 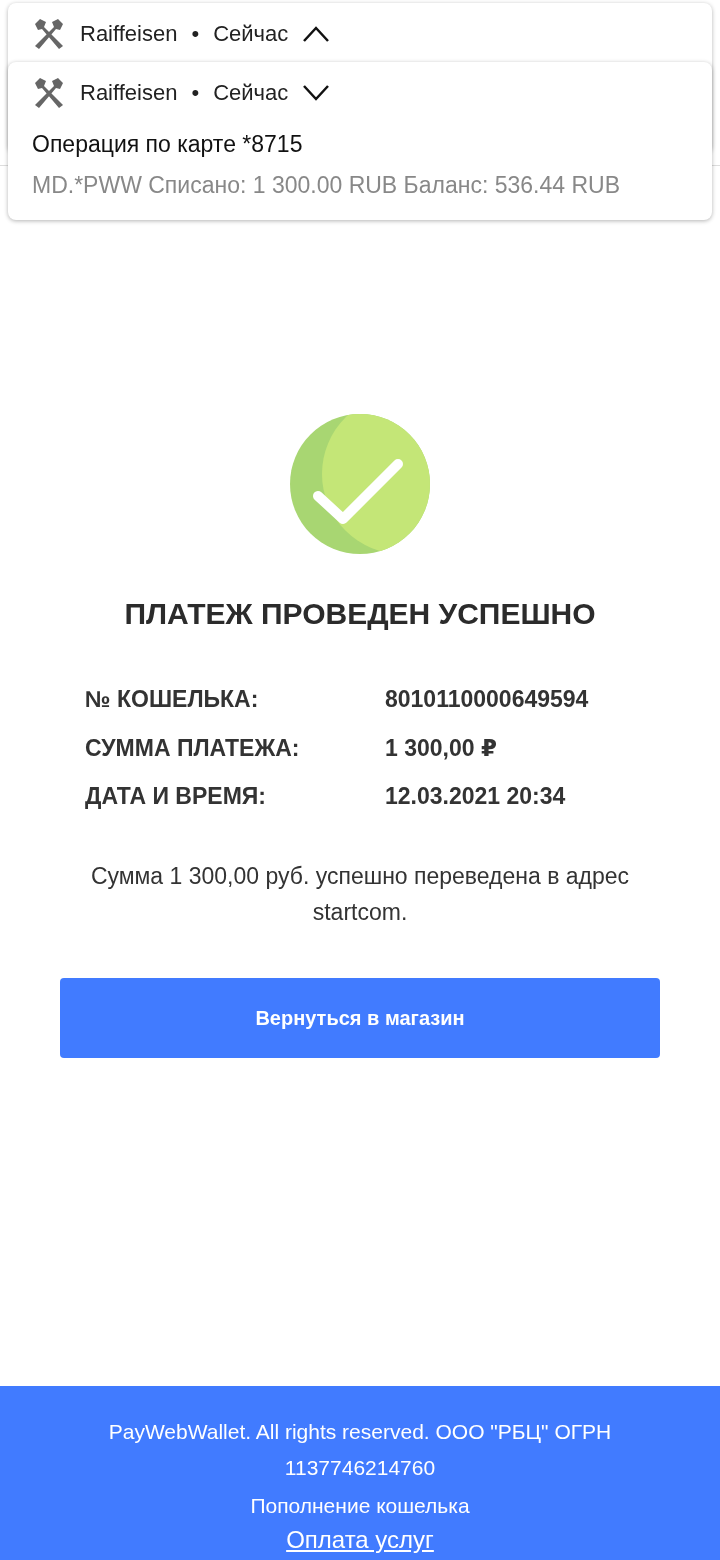 What do you see at coordinates (360, 484) in the screenshot?
I see `success-check-icon` at bounding box center [360, 484].